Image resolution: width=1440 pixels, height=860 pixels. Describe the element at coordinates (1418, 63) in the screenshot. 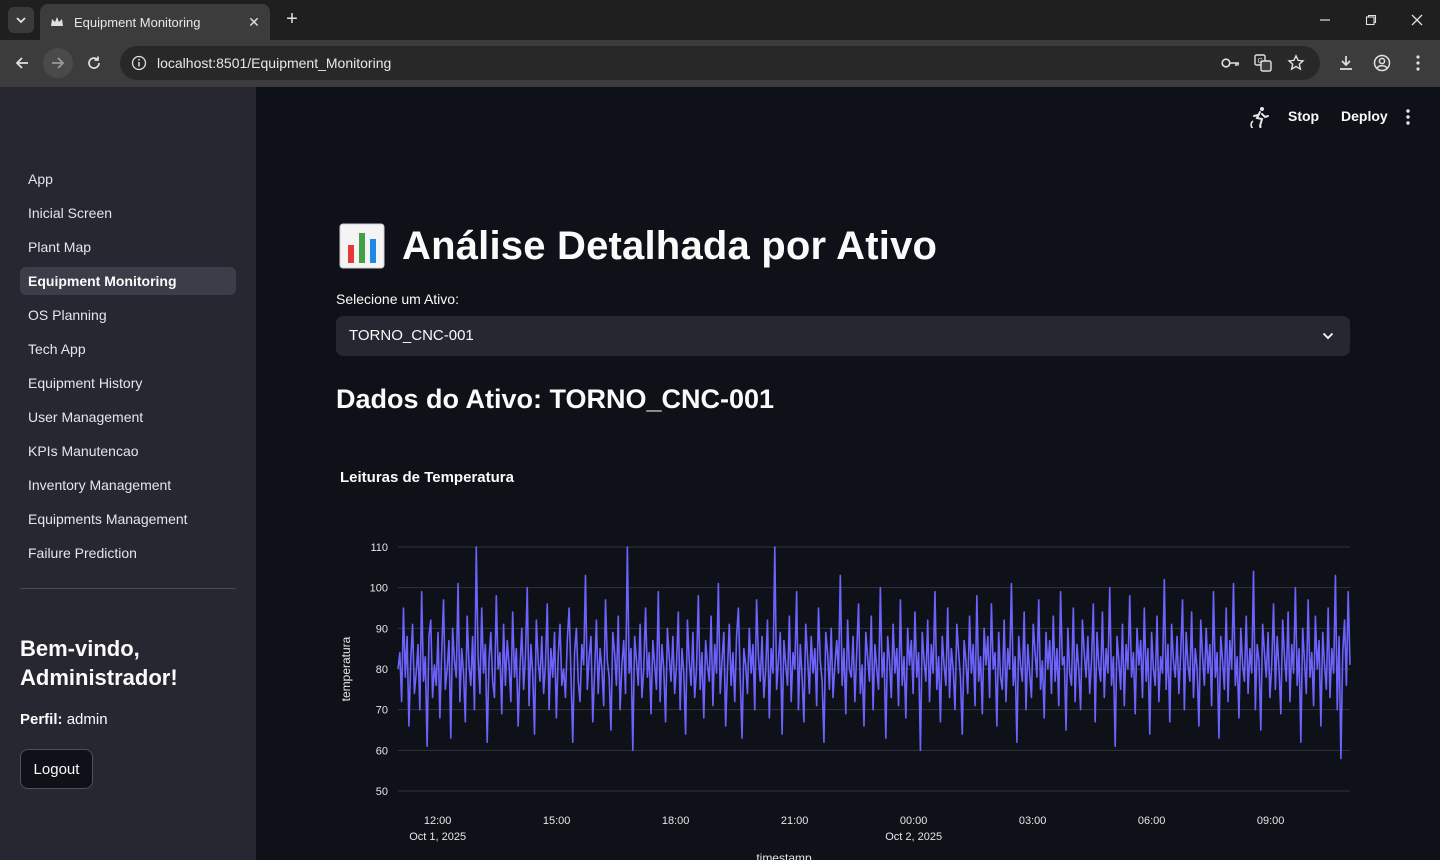

I see `browser-menu-icon` at that location.